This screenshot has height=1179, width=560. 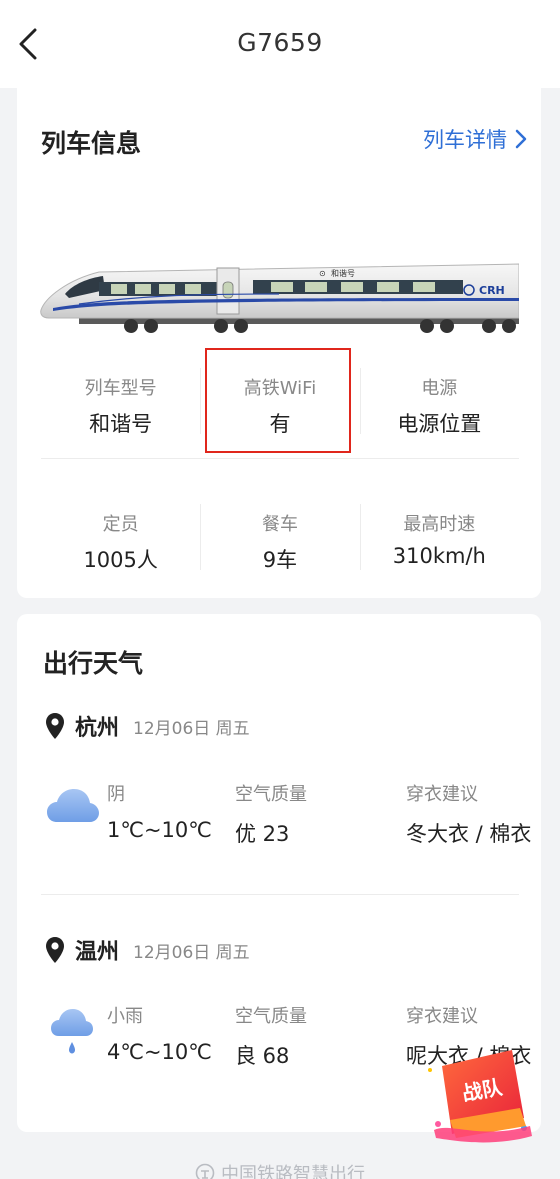 What do you see at coordinates (72, 1031) in the screenshot?
I see `light-rain-icon` at bounding box center [72, 1031].